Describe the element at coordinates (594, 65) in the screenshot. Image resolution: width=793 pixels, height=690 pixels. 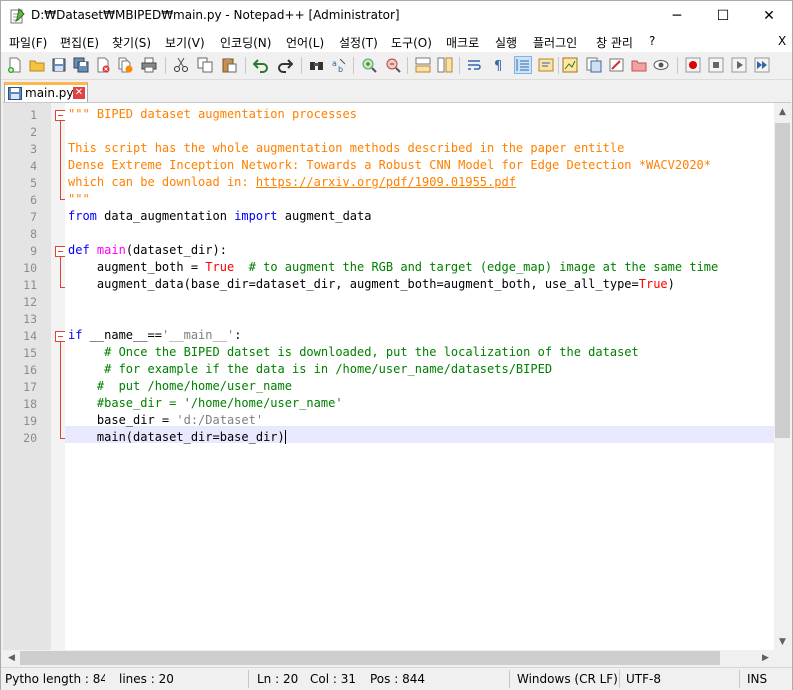
I see `function-list-icon` at that location.